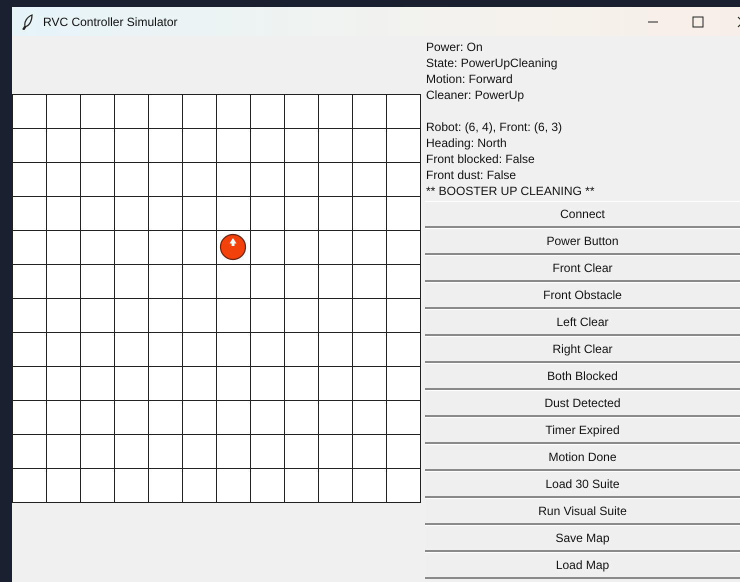 The image size is (740, 582). Describe the element at coordinates (472, 175) in the screenshot. I see `status-text: Front dust: False` at that location.